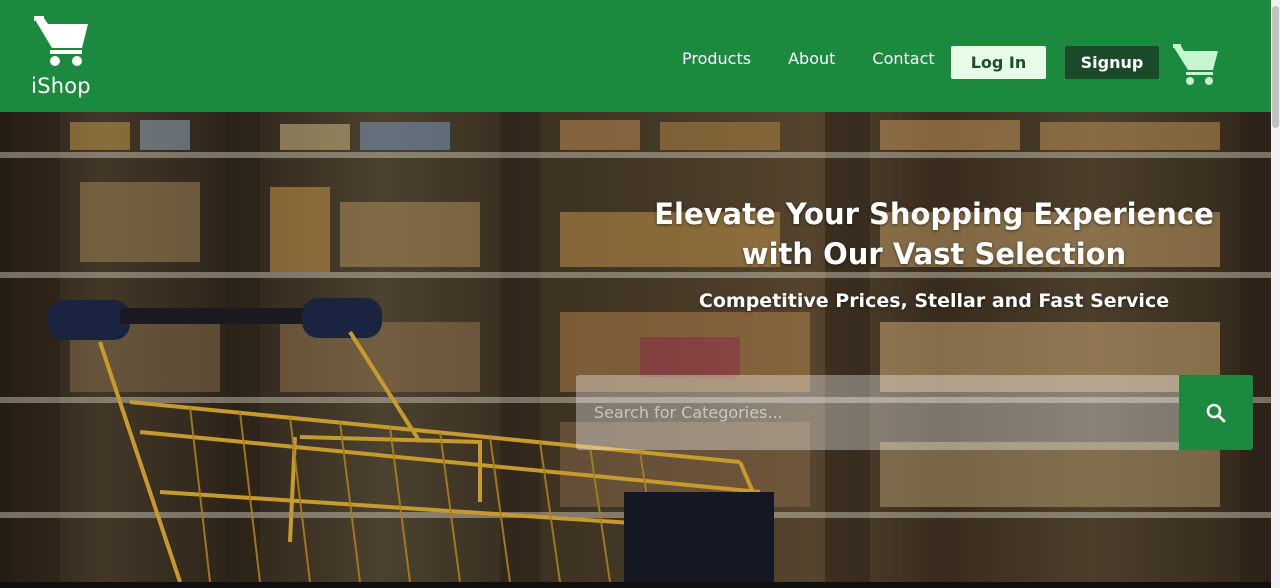  What do you see at coordinates (1275, 294) in the screenshot?
I see `vertical-scrollbar` at bounding box center [1275, 294].